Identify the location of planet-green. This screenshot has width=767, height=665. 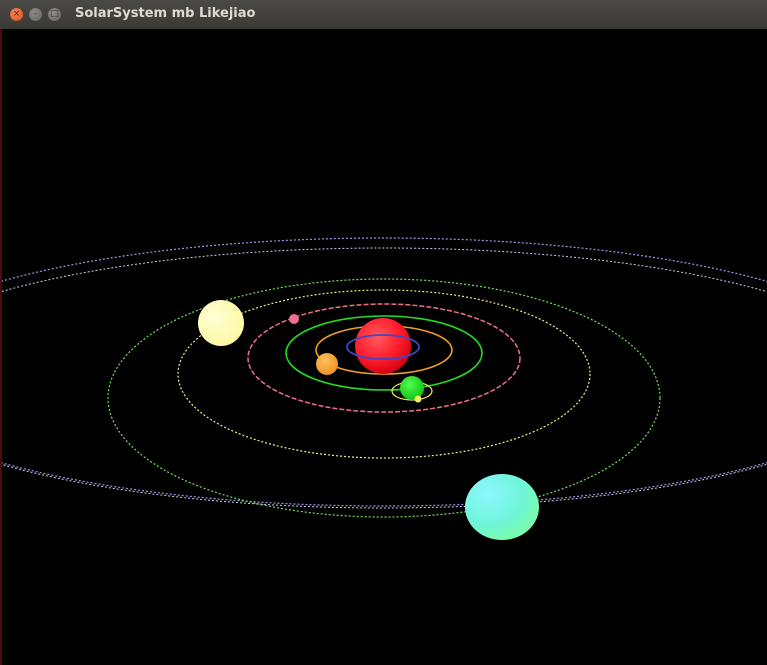
(412, 388).